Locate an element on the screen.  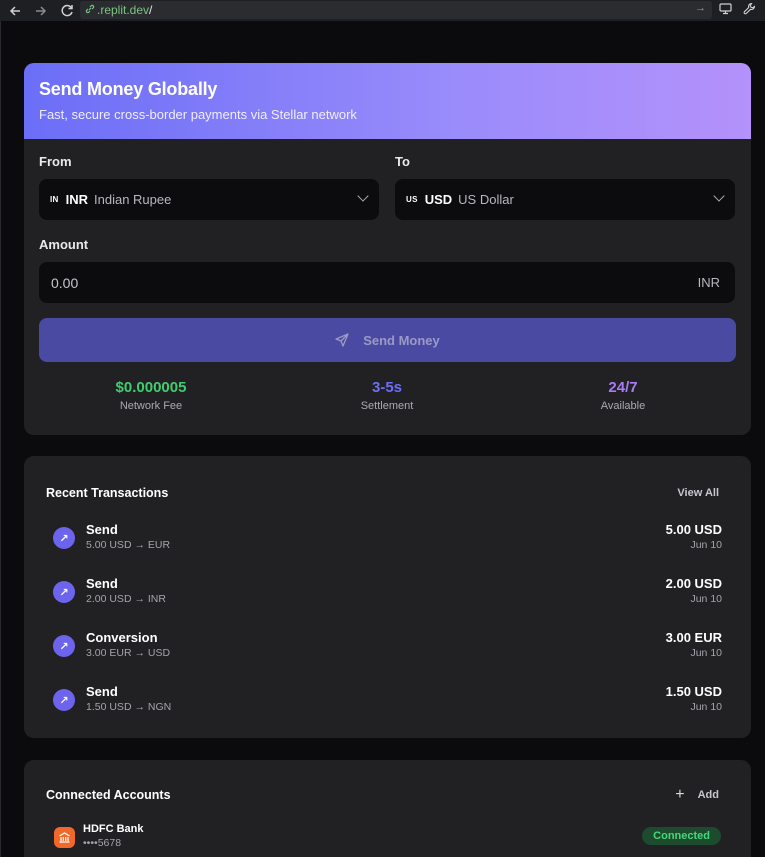
stat-value: $0.000005 is located at coordinates (151, 387).